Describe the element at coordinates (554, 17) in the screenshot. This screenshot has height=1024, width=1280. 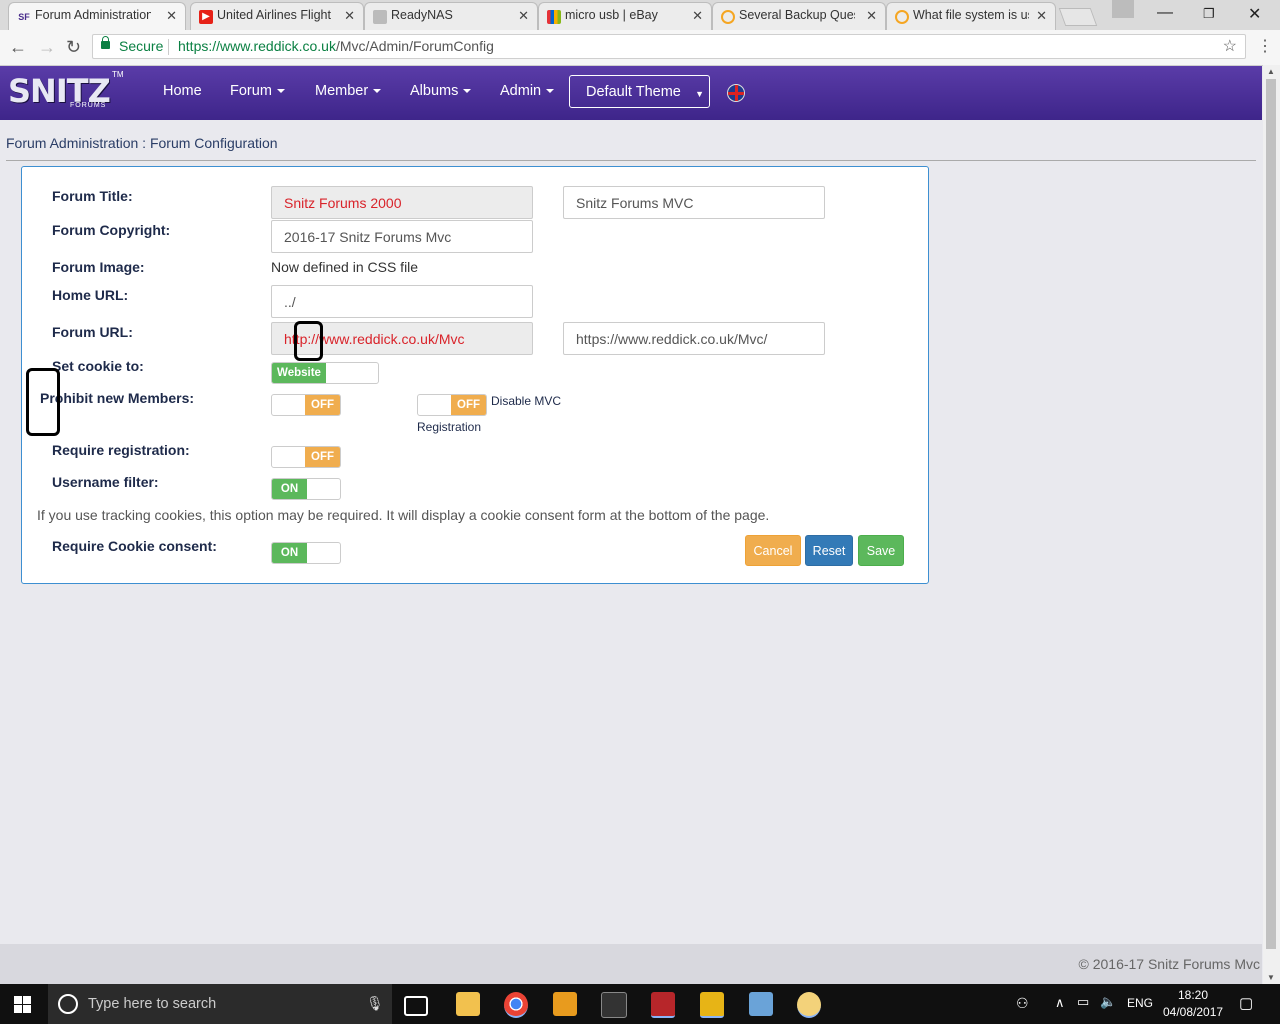
I see `ebay-icon` at that location.